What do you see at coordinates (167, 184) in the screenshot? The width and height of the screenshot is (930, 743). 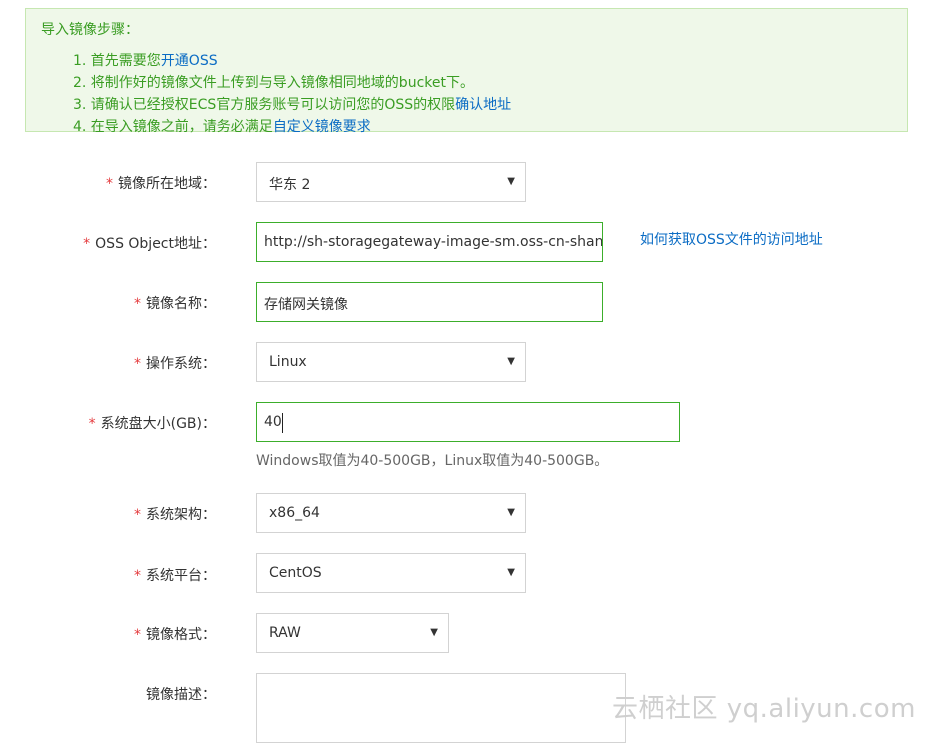 I see `region-label-text: 镜像所在地域：` at bounding box center [167, 184].